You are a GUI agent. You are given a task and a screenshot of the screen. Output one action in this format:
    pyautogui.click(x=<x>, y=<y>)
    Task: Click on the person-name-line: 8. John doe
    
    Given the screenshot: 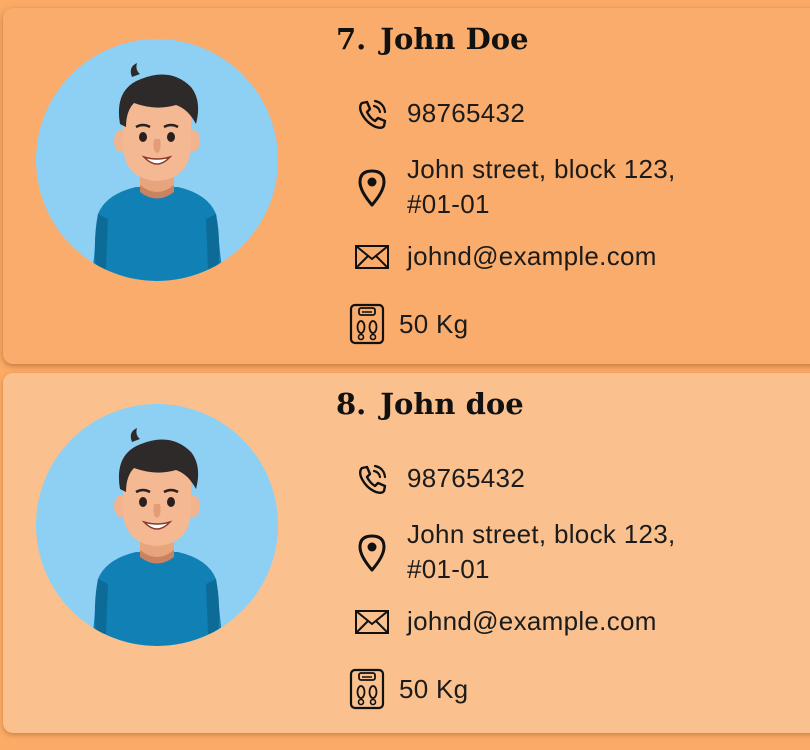 What is the action you would take?
    pyautogui.click(x=430, y=404)
    